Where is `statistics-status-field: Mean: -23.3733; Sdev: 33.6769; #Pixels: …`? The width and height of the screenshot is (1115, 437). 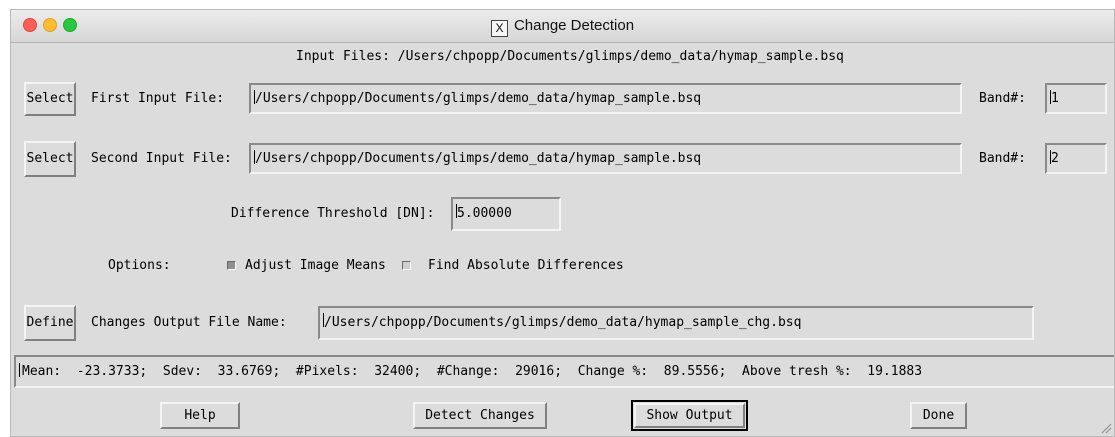 statistics-status-field: Mean: -23.3733; Sdev: 33.6769; #Pixels: … is located at coordinates (564, 371).